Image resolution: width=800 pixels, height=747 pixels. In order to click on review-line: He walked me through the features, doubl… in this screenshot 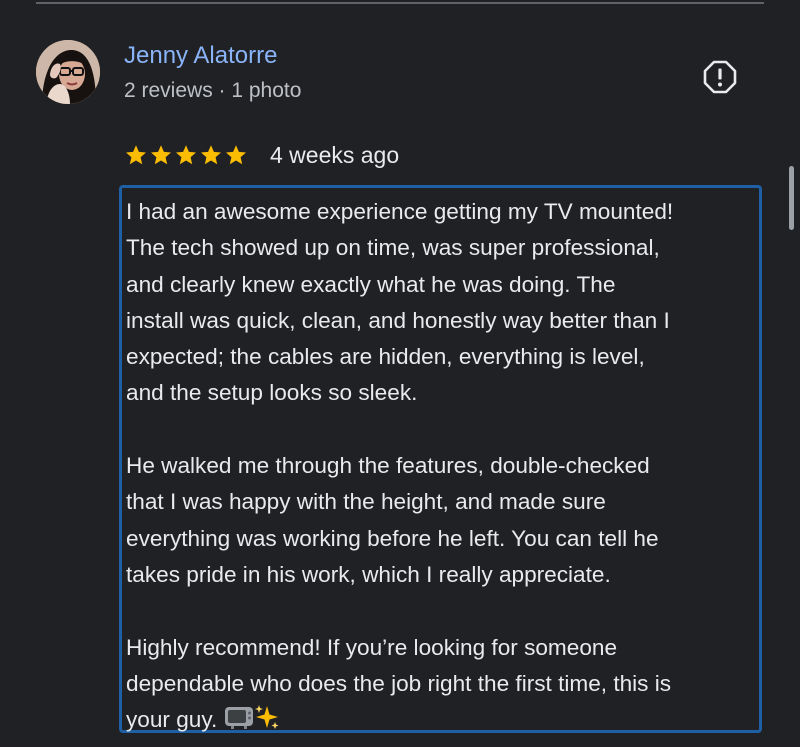, I will do `click(388, 466)`.